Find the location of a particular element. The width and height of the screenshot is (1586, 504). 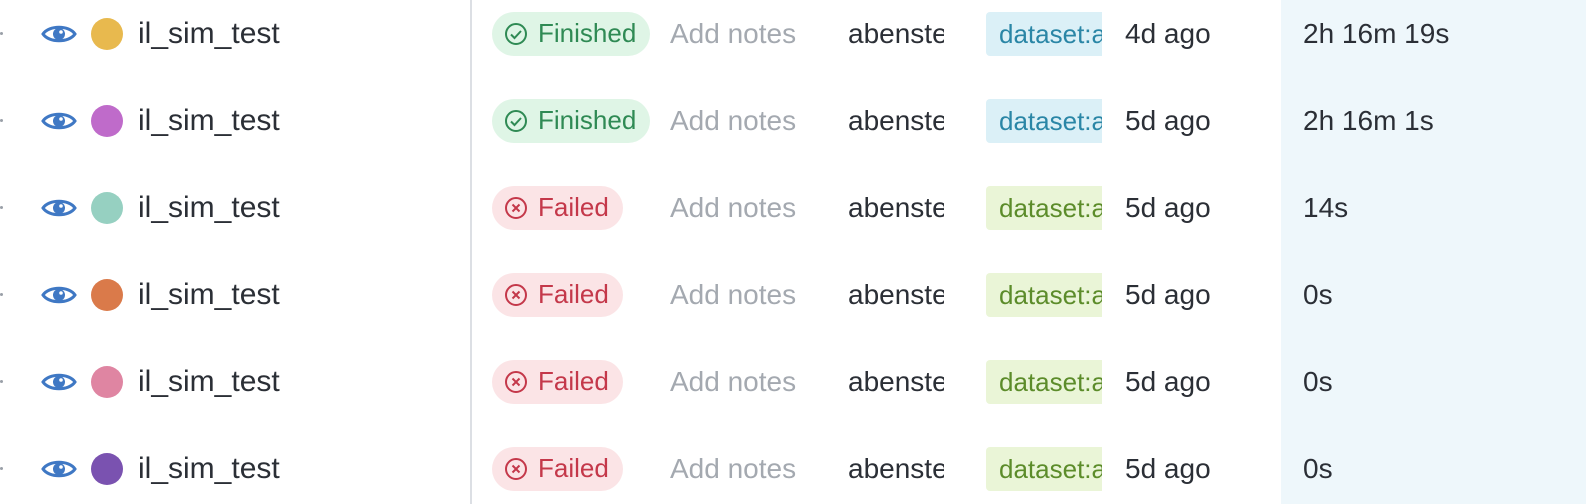

run-runtime: 2h 16m 19s is located at coordinates (1376, 33).